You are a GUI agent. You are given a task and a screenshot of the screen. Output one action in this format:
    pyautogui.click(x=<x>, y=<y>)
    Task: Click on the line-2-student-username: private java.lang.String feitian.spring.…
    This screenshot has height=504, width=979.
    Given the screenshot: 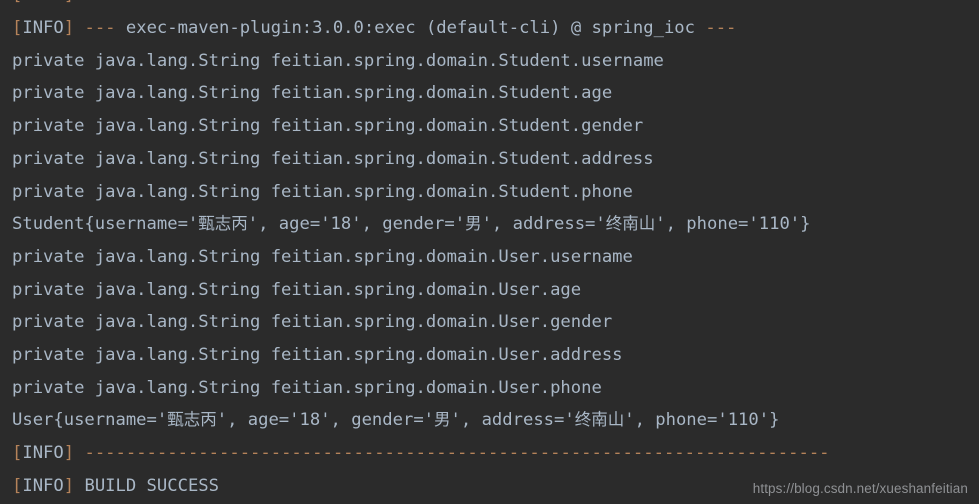 What is the action you would take?
    pyautogui.click(x=338, y=61)
    